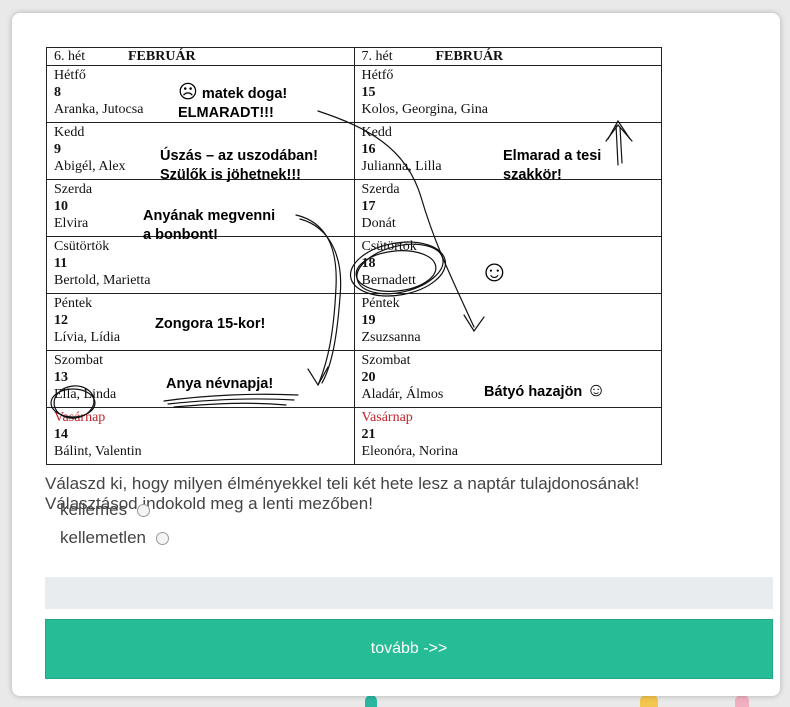 The image size is (790, 707). I want to click on day-date: 19, so click(368, 320).